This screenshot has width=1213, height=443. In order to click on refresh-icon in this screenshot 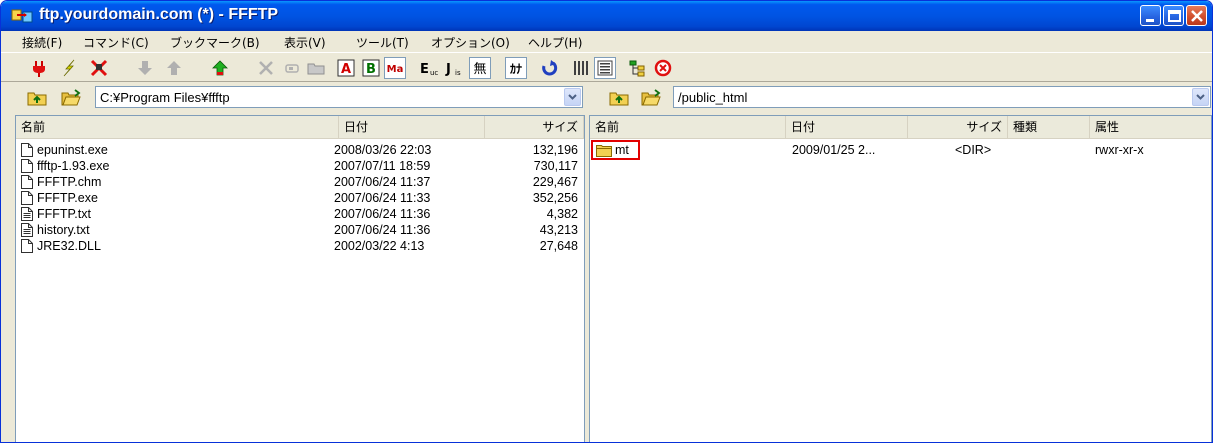, I will do `click(550, 68)`.